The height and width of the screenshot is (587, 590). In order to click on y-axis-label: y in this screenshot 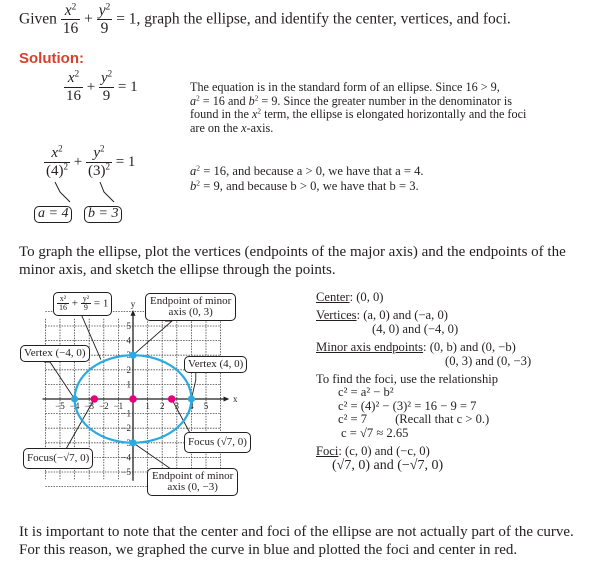, I will do `click(133, 304)`.